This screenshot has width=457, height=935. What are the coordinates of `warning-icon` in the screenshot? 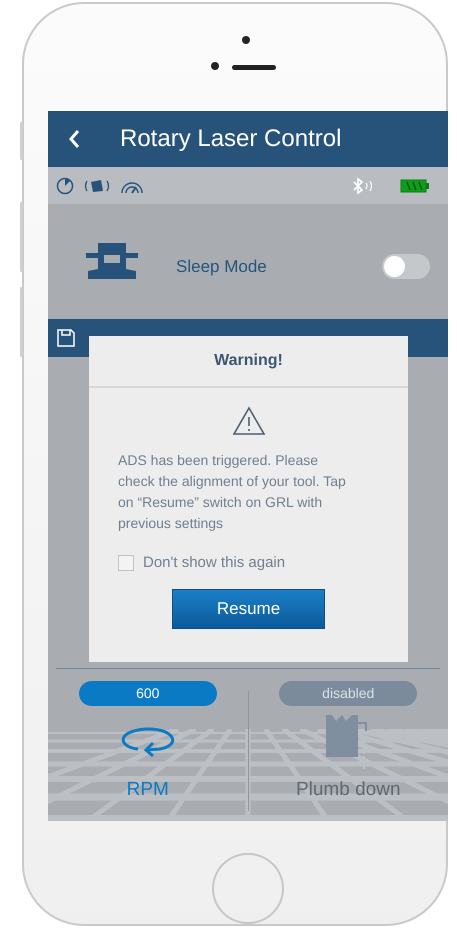 It's located at (249, 421).